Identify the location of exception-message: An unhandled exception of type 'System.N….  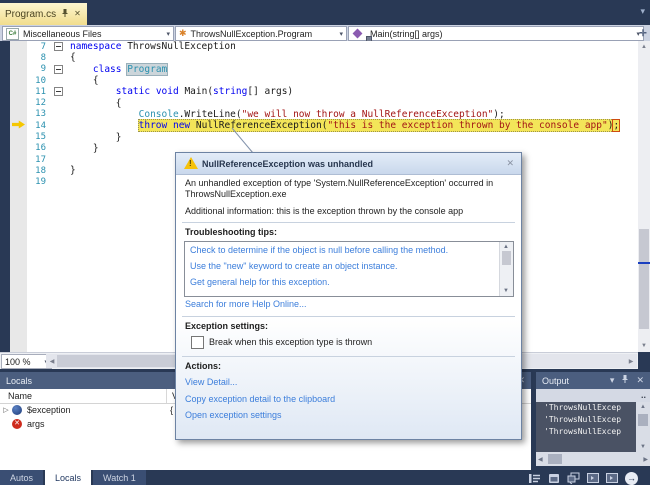
(339, 188).